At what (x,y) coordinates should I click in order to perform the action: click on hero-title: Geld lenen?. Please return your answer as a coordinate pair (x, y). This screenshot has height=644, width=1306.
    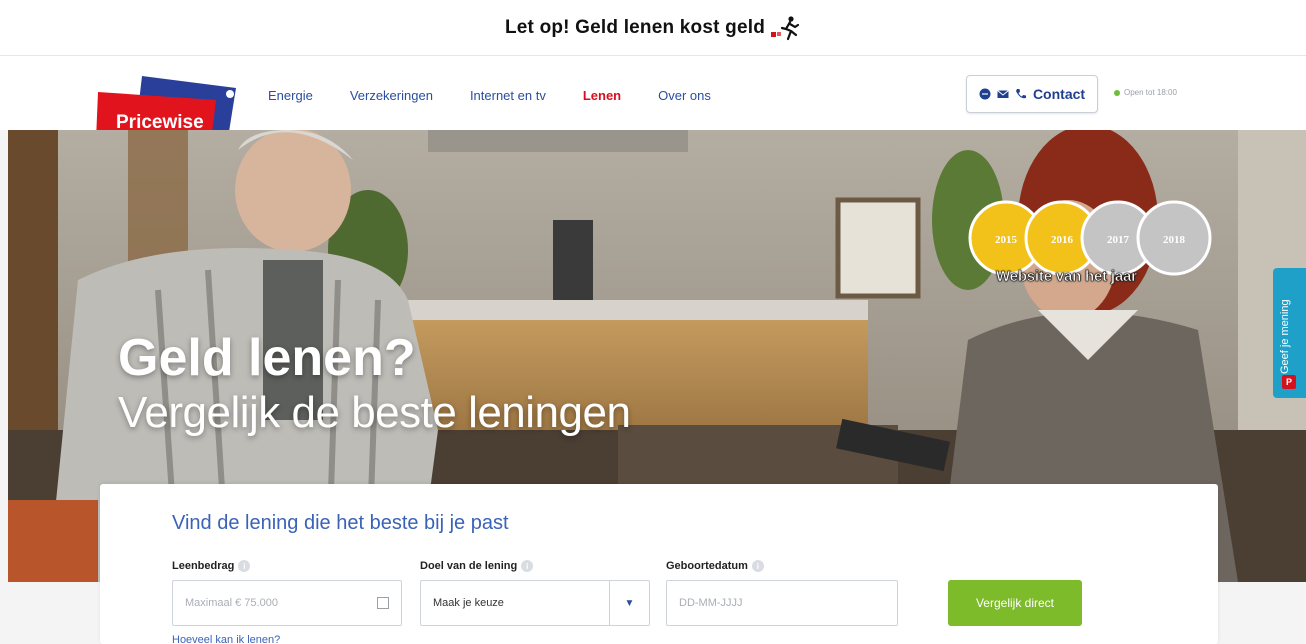
    Looking at the image, I should click on (267, 358).